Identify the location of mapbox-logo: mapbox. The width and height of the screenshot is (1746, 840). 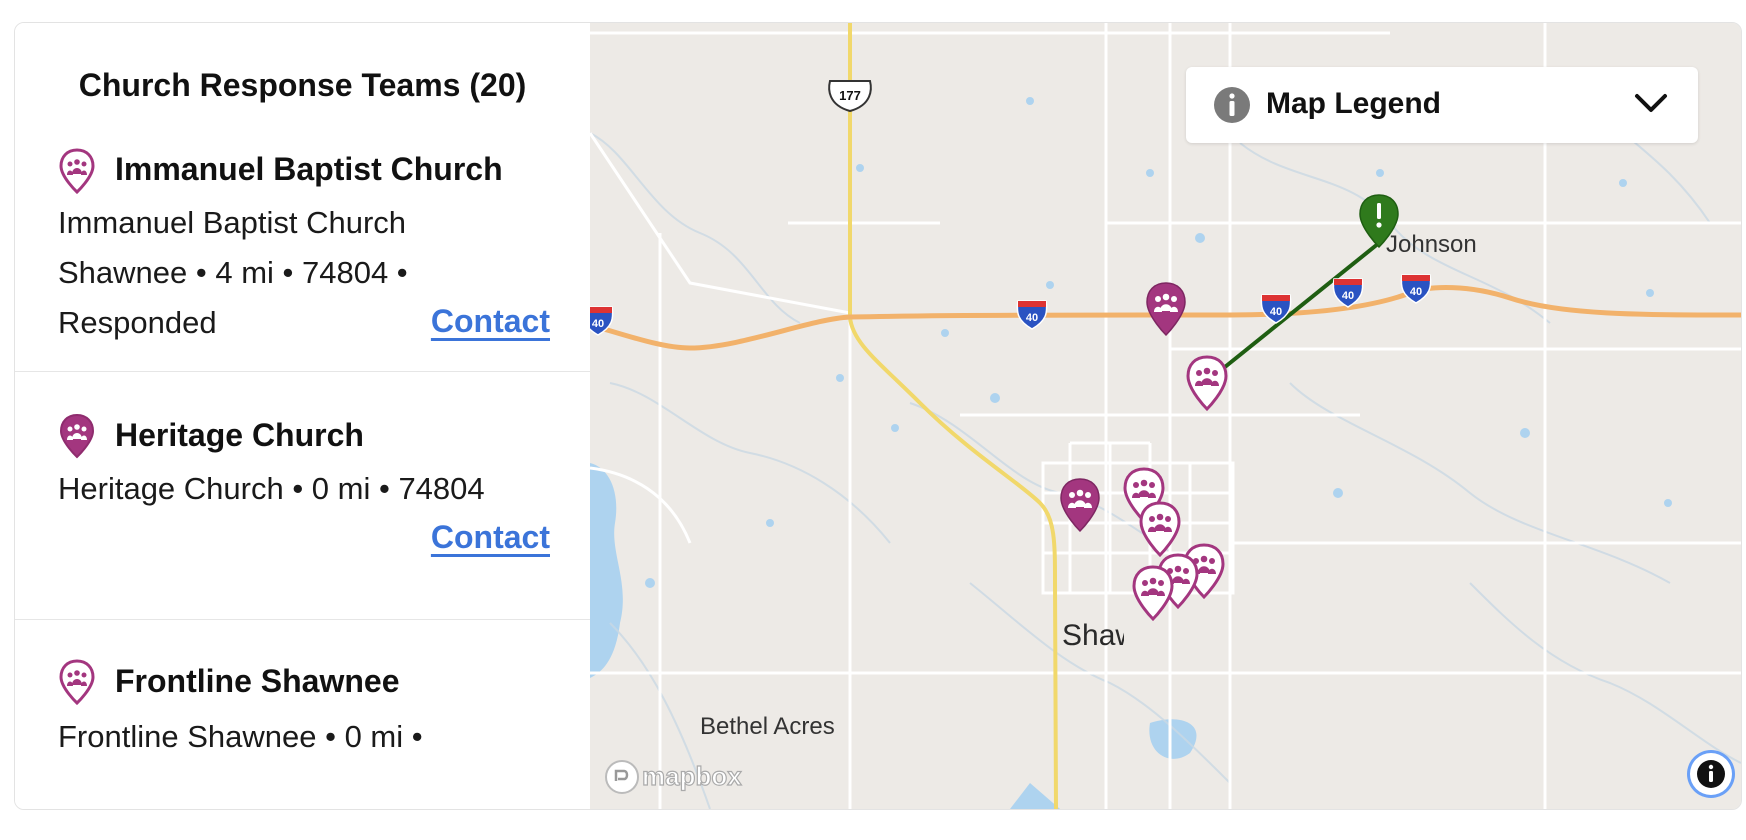
(677, 777).